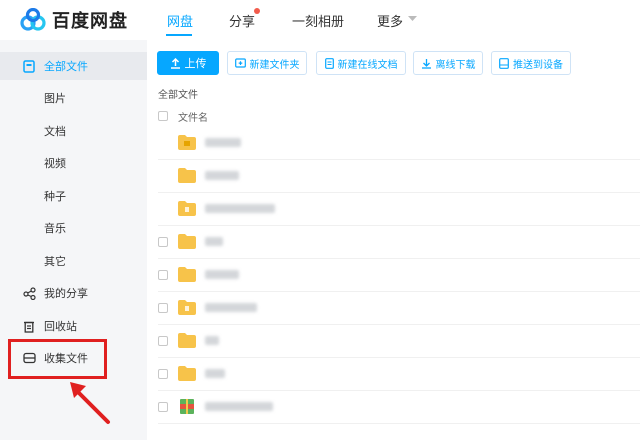 The width and height of the screenshot is (640, 440). Describe the element at coordinates (179, 35) in the screenshot. I see `nav-active-indicator` at that location.